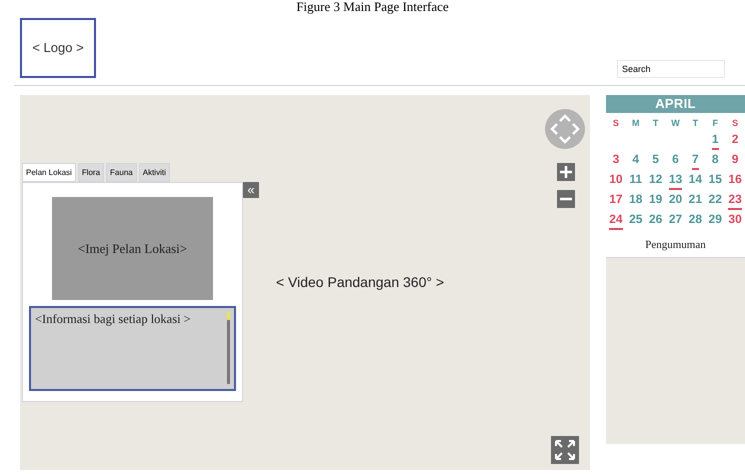 This screenshot has width=745, height=474. Describe the element at coordinates (715, 220) in the screenshot. I see `calendar-day: 29` at that location.